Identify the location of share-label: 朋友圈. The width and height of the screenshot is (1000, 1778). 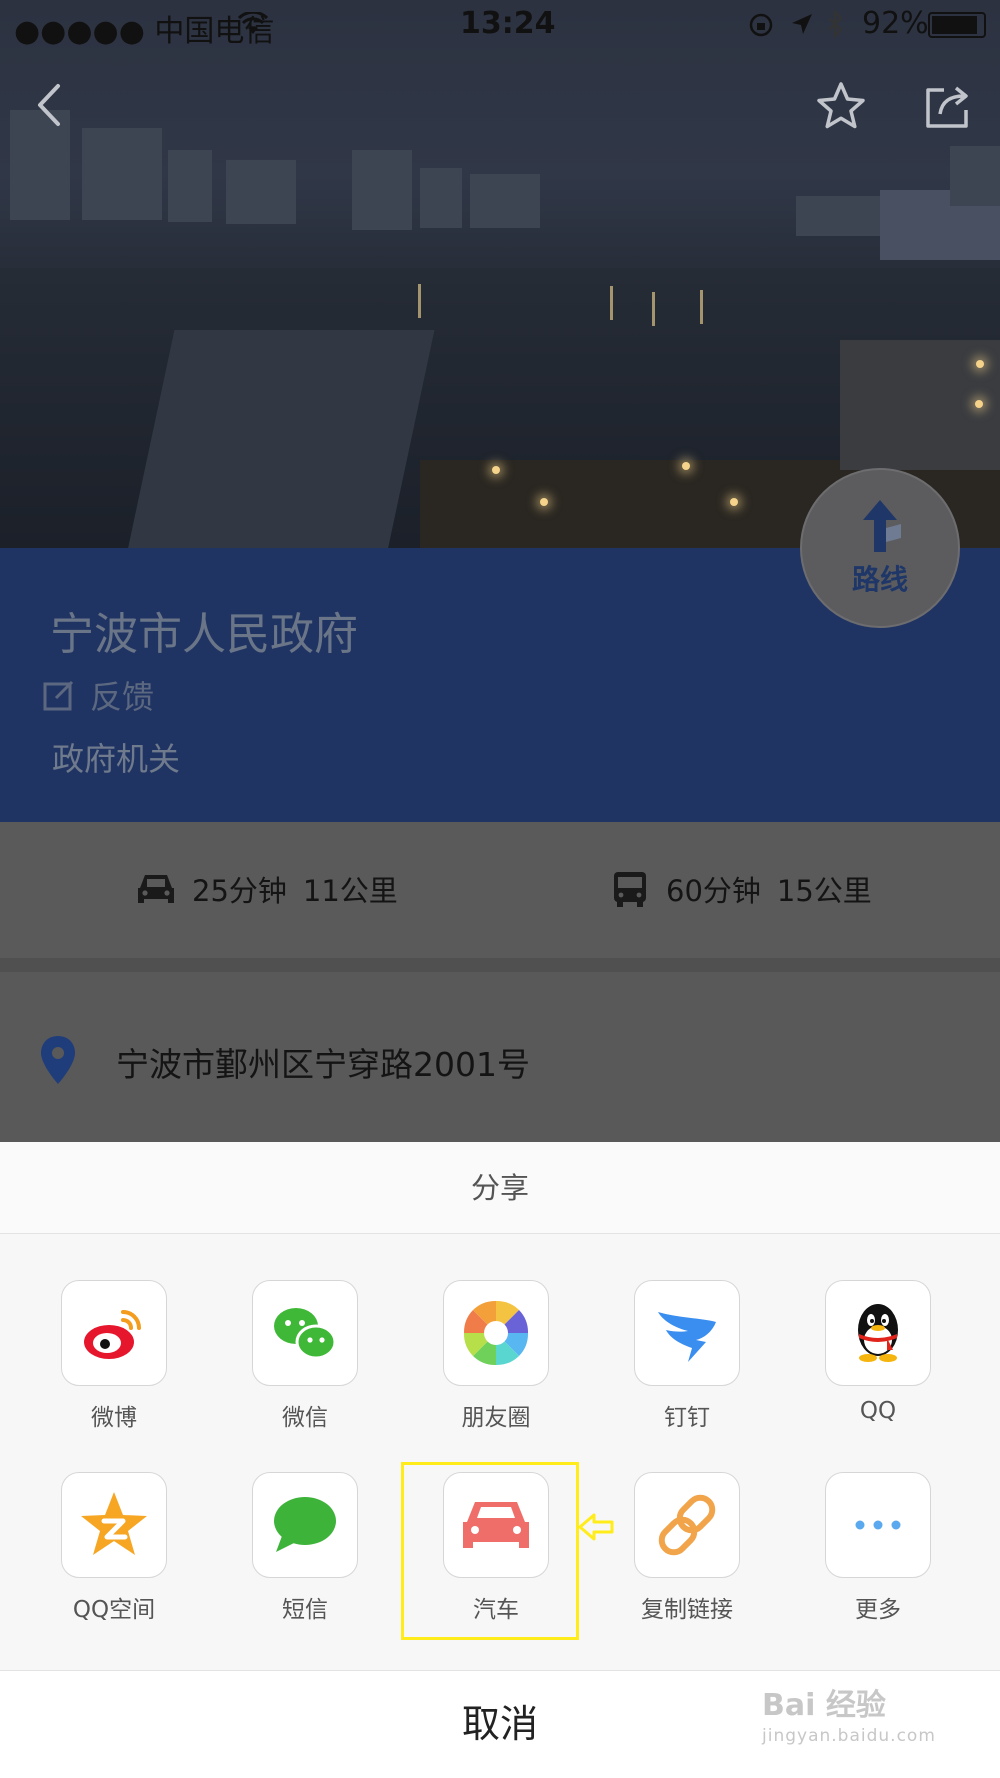
(496, 1418).